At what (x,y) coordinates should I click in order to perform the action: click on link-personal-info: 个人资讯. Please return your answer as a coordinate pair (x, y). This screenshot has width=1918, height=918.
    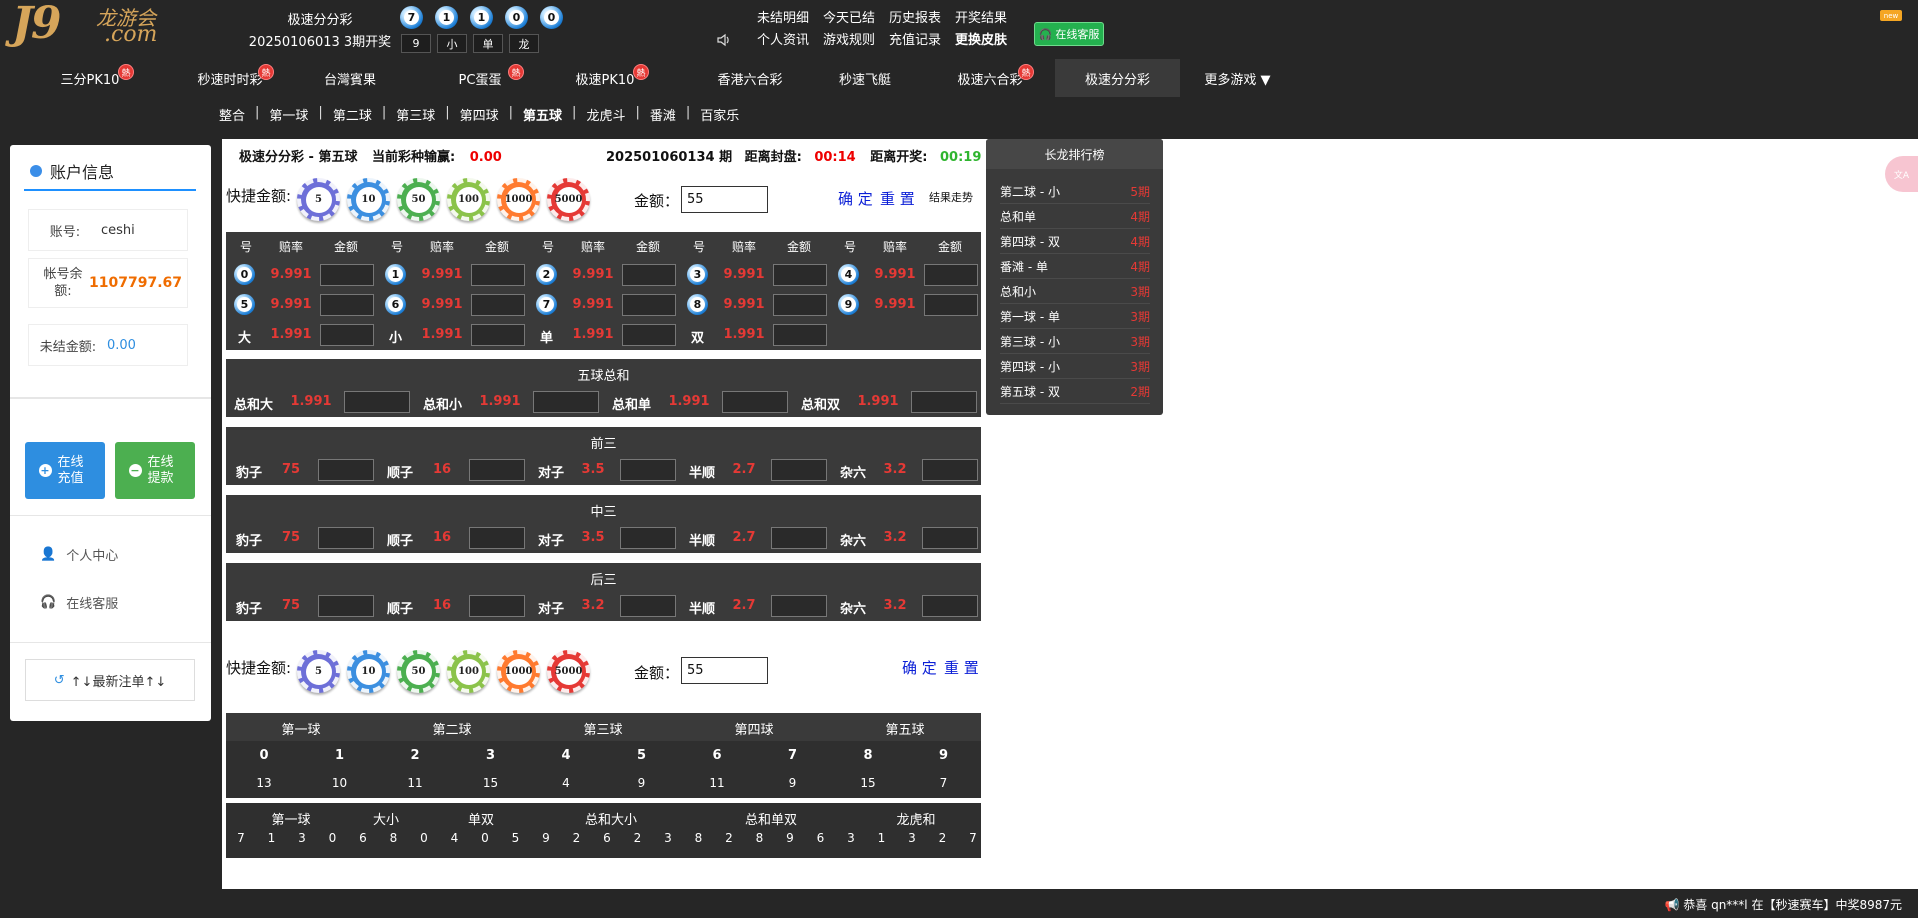
    Looking at the image, I should click on (783, 38).